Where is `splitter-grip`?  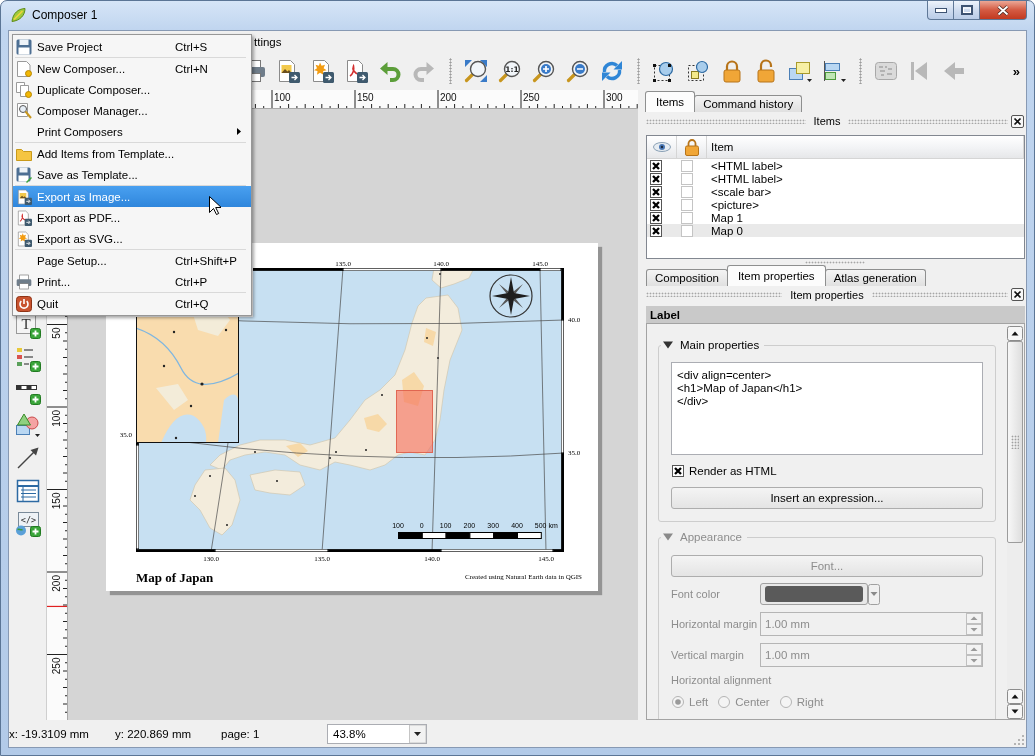
splitter-grip is located at coordinates (835, 262).